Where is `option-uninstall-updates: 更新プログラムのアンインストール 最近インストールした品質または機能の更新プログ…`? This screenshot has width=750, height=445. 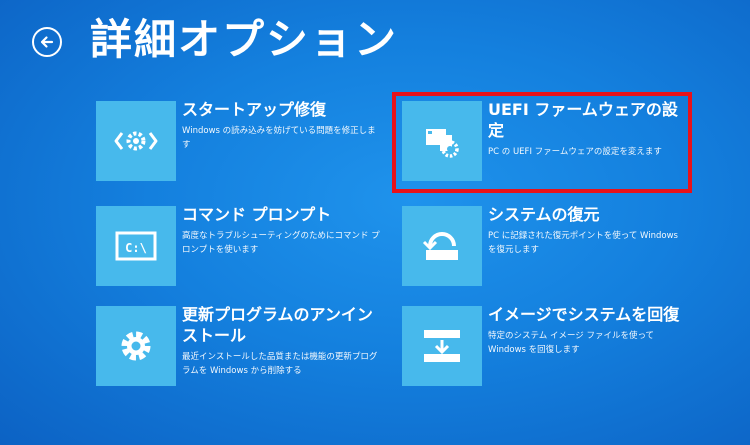 option-uninstall-updates: 更新プログラムのアンインストール 最近インストールした品質または機能の更新プログ… is located at coordinates (239, 348).